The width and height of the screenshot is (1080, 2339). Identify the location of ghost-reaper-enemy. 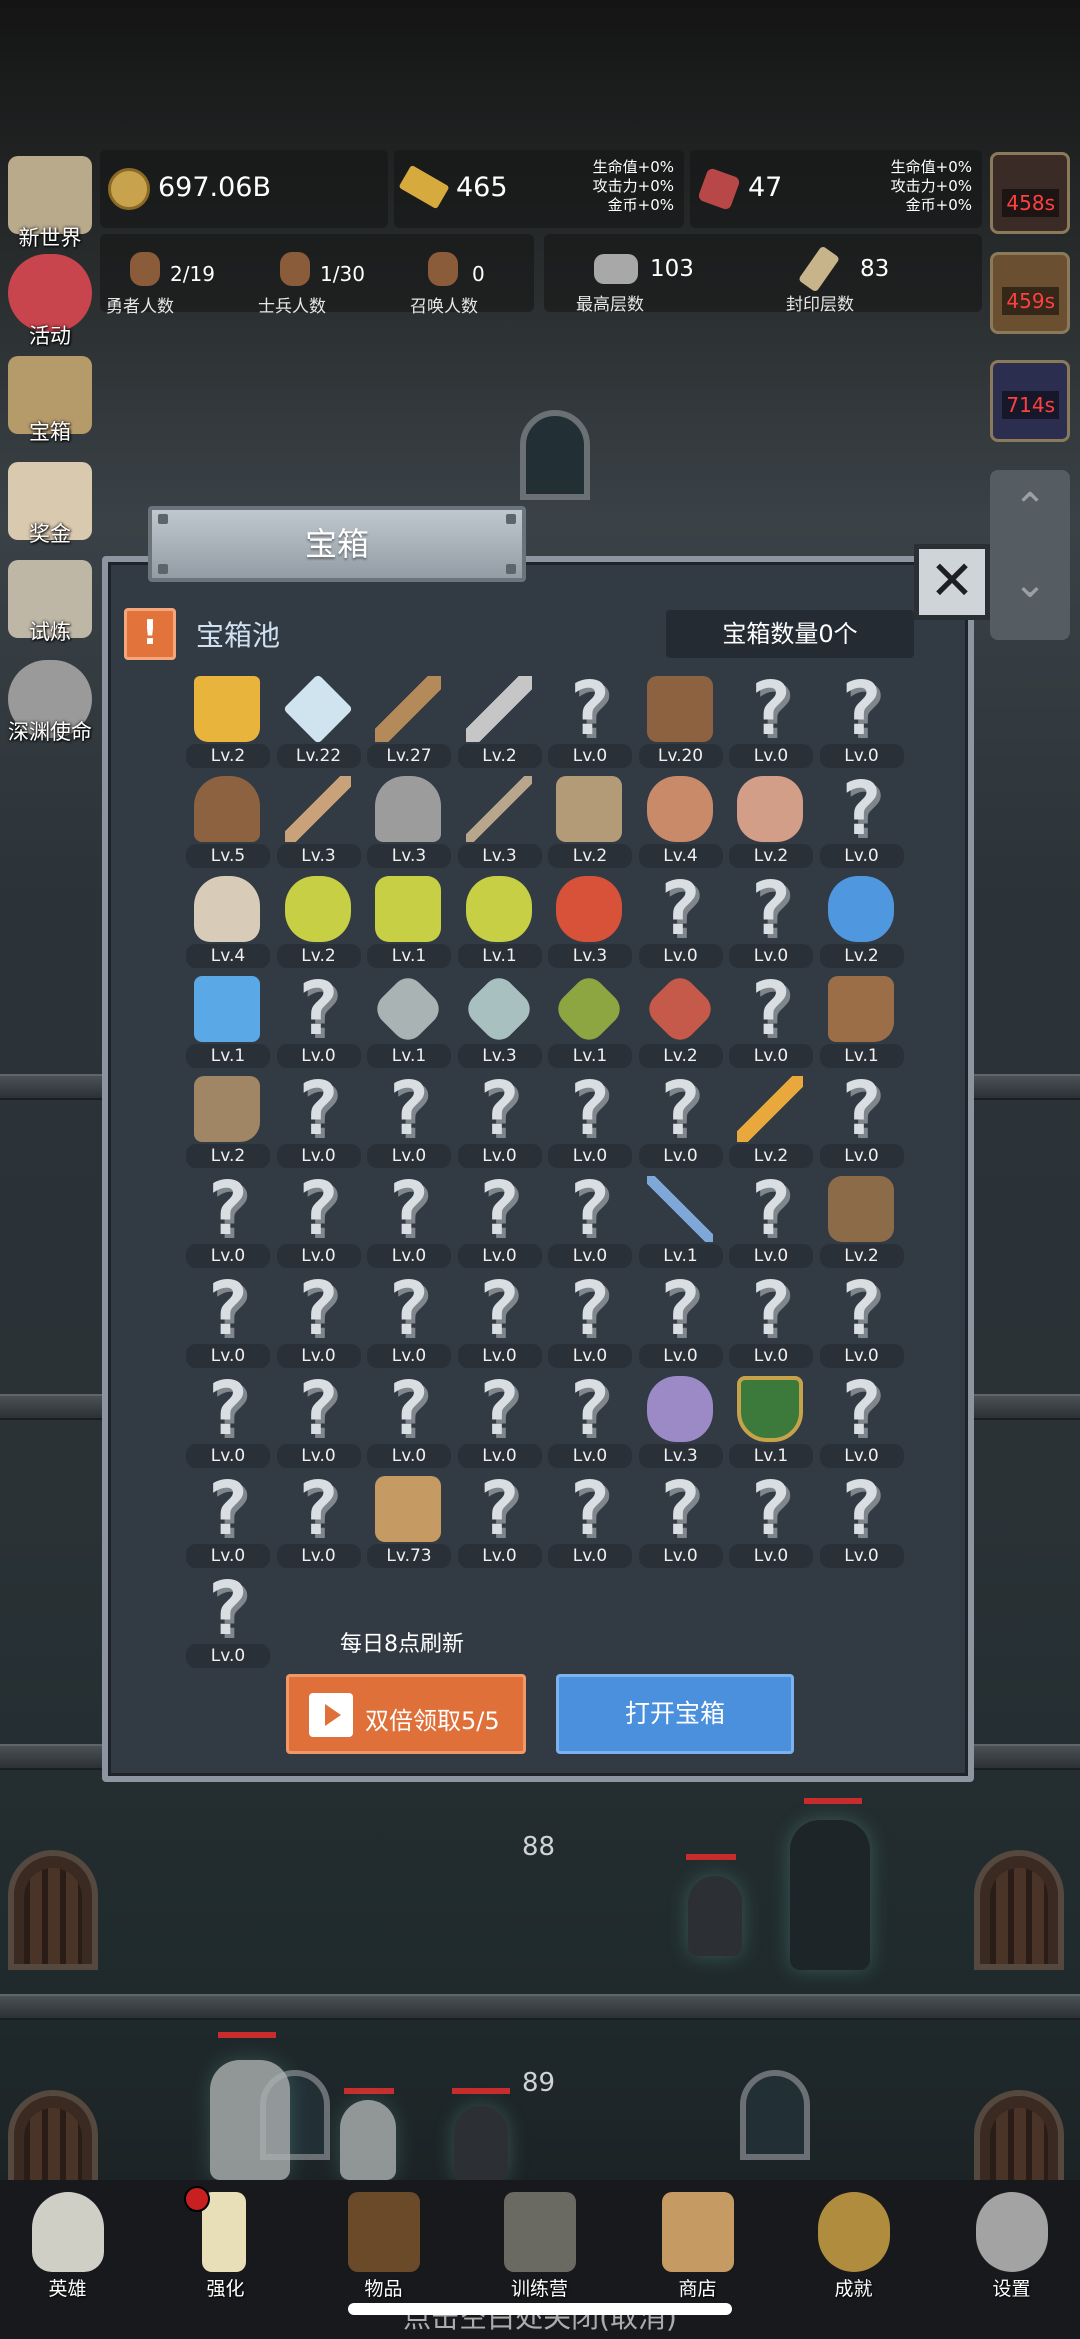
(250, 2120).